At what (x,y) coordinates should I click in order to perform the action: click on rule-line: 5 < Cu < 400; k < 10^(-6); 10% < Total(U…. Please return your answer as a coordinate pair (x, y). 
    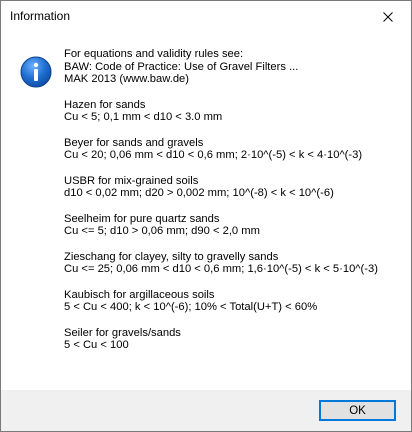
    Looking at the image, I should click on (191, 307).